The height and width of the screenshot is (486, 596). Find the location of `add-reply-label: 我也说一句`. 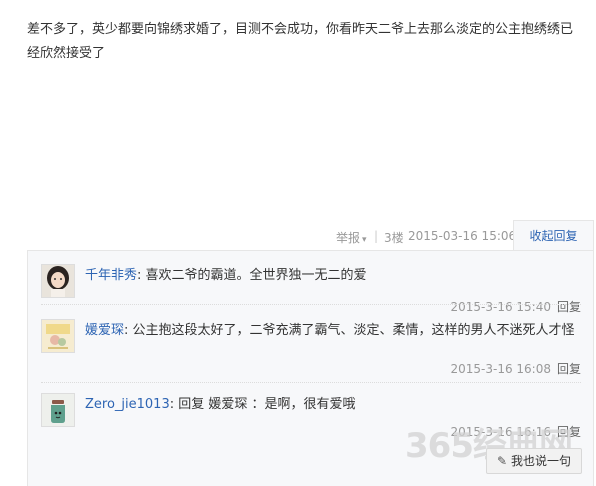

add-reply-label: 我也说一句 is located at coordinates (541, 461).